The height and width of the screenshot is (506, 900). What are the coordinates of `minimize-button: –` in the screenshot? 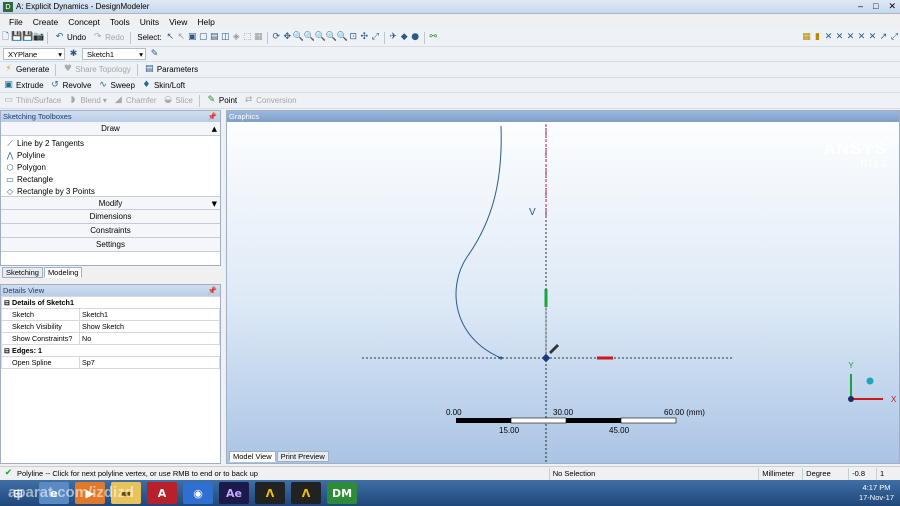 It's located at (860, 6).